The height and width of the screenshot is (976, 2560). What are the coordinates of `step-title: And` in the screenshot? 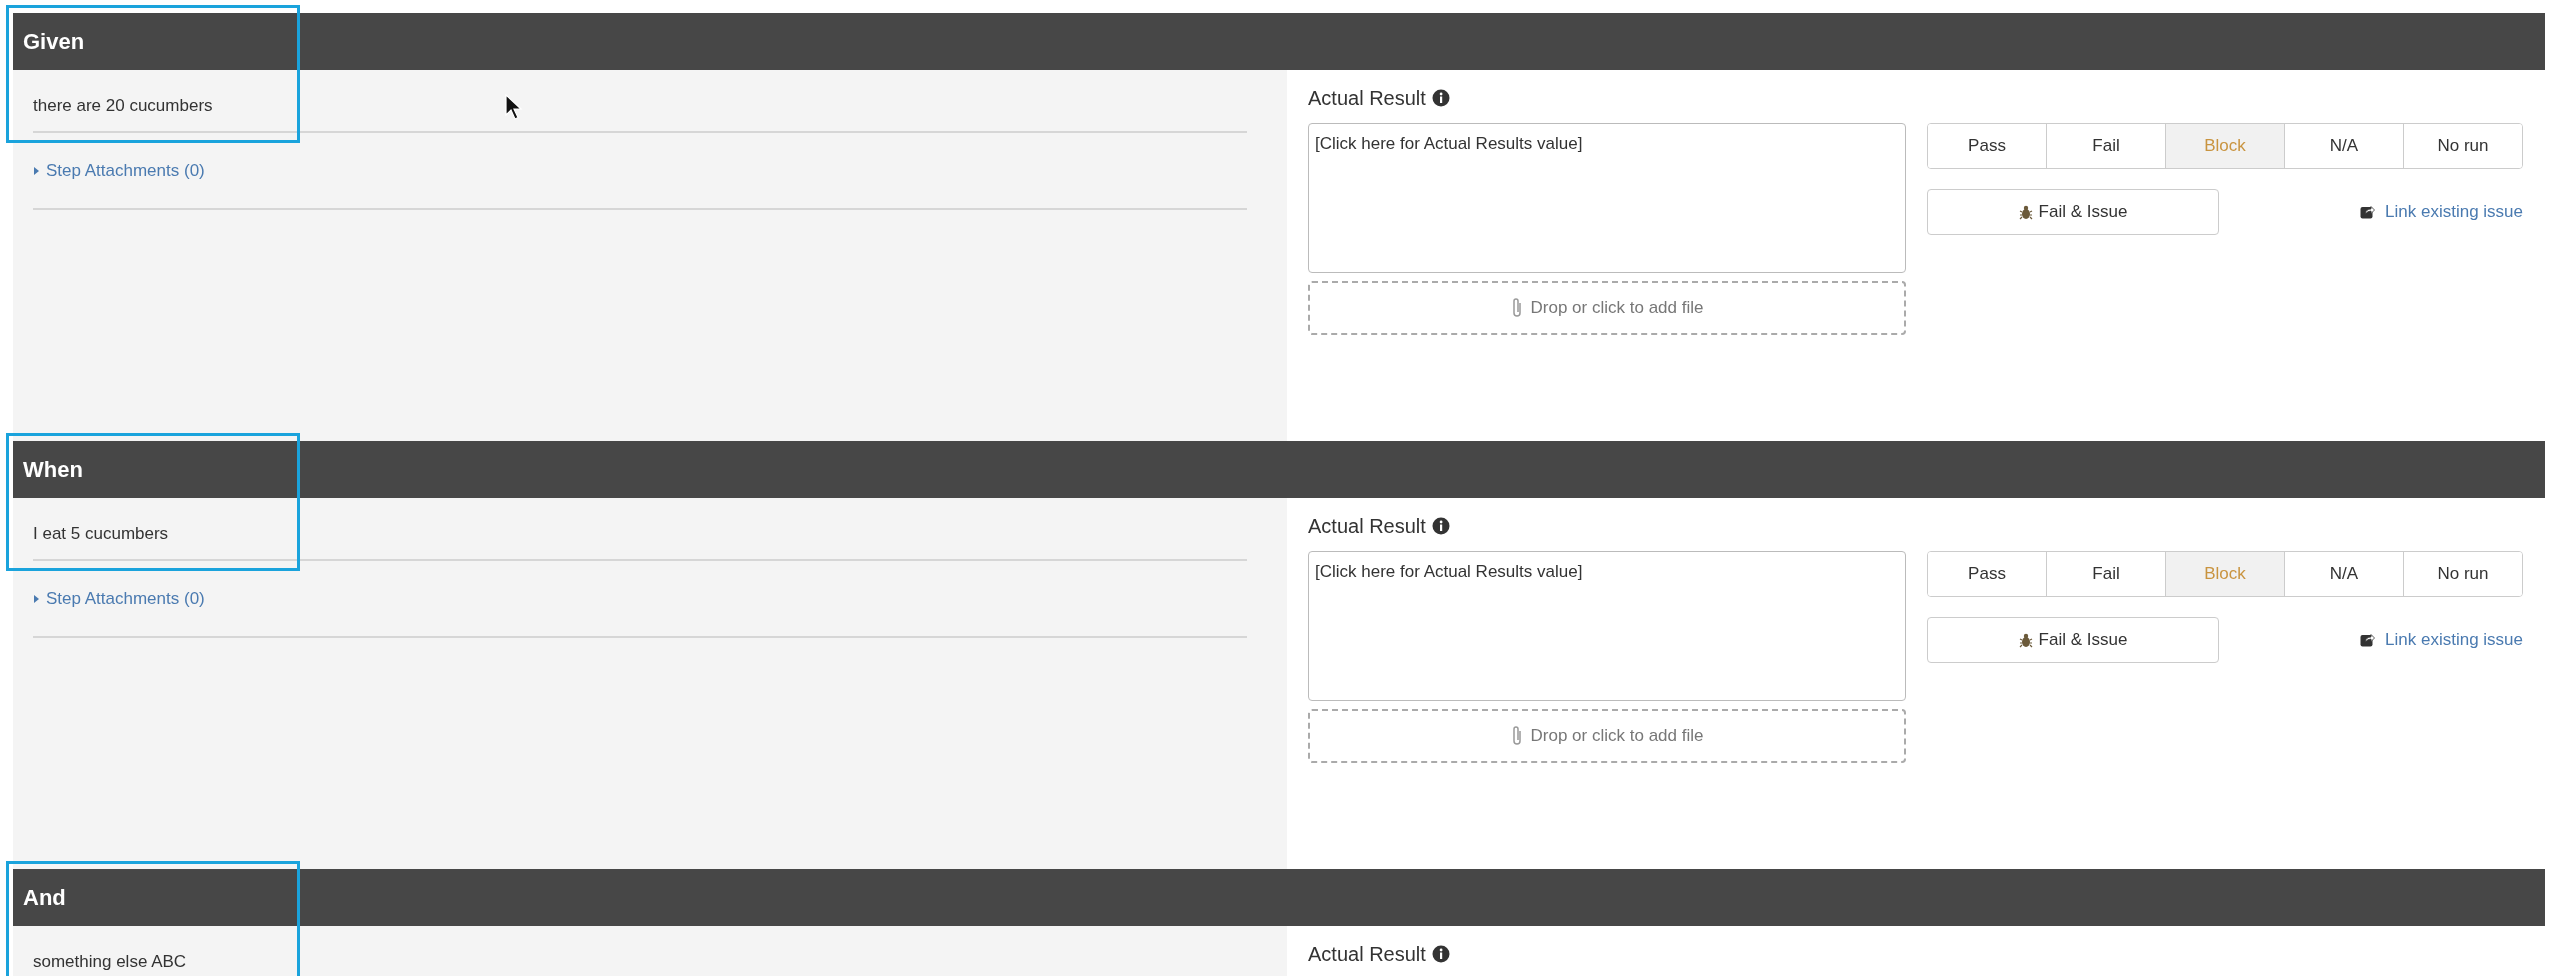 It's located at (44, 897).